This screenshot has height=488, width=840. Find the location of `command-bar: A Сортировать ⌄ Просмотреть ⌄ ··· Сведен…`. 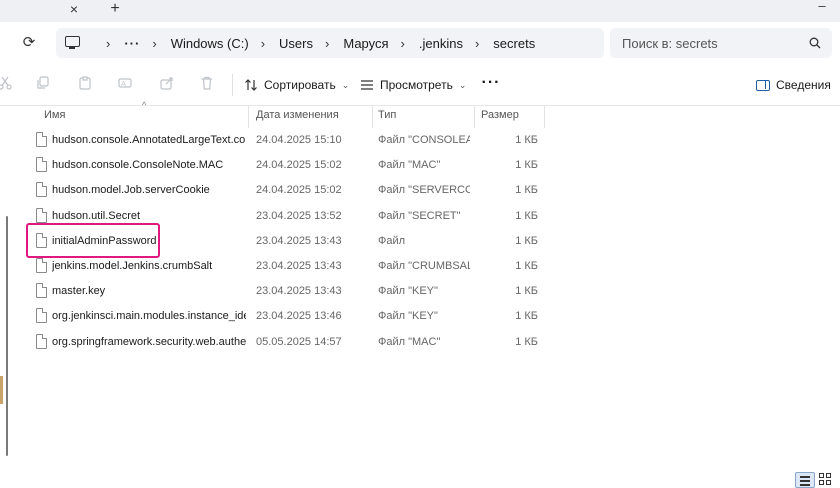

command-bar: A Сортировать ⌄ Просмотреть ⌄ ··· Сведен… is located at coordinates (420, 85).